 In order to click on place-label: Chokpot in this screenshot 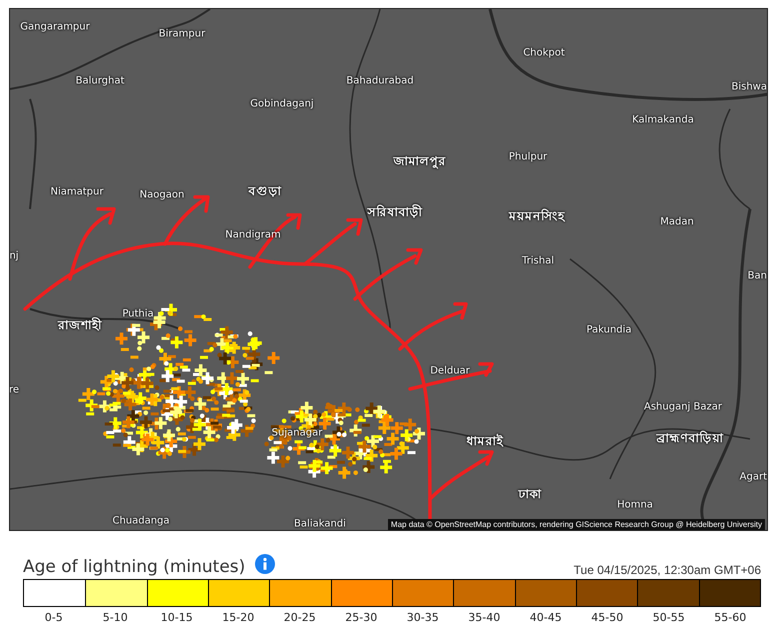, I will do `click(544, 53)`.